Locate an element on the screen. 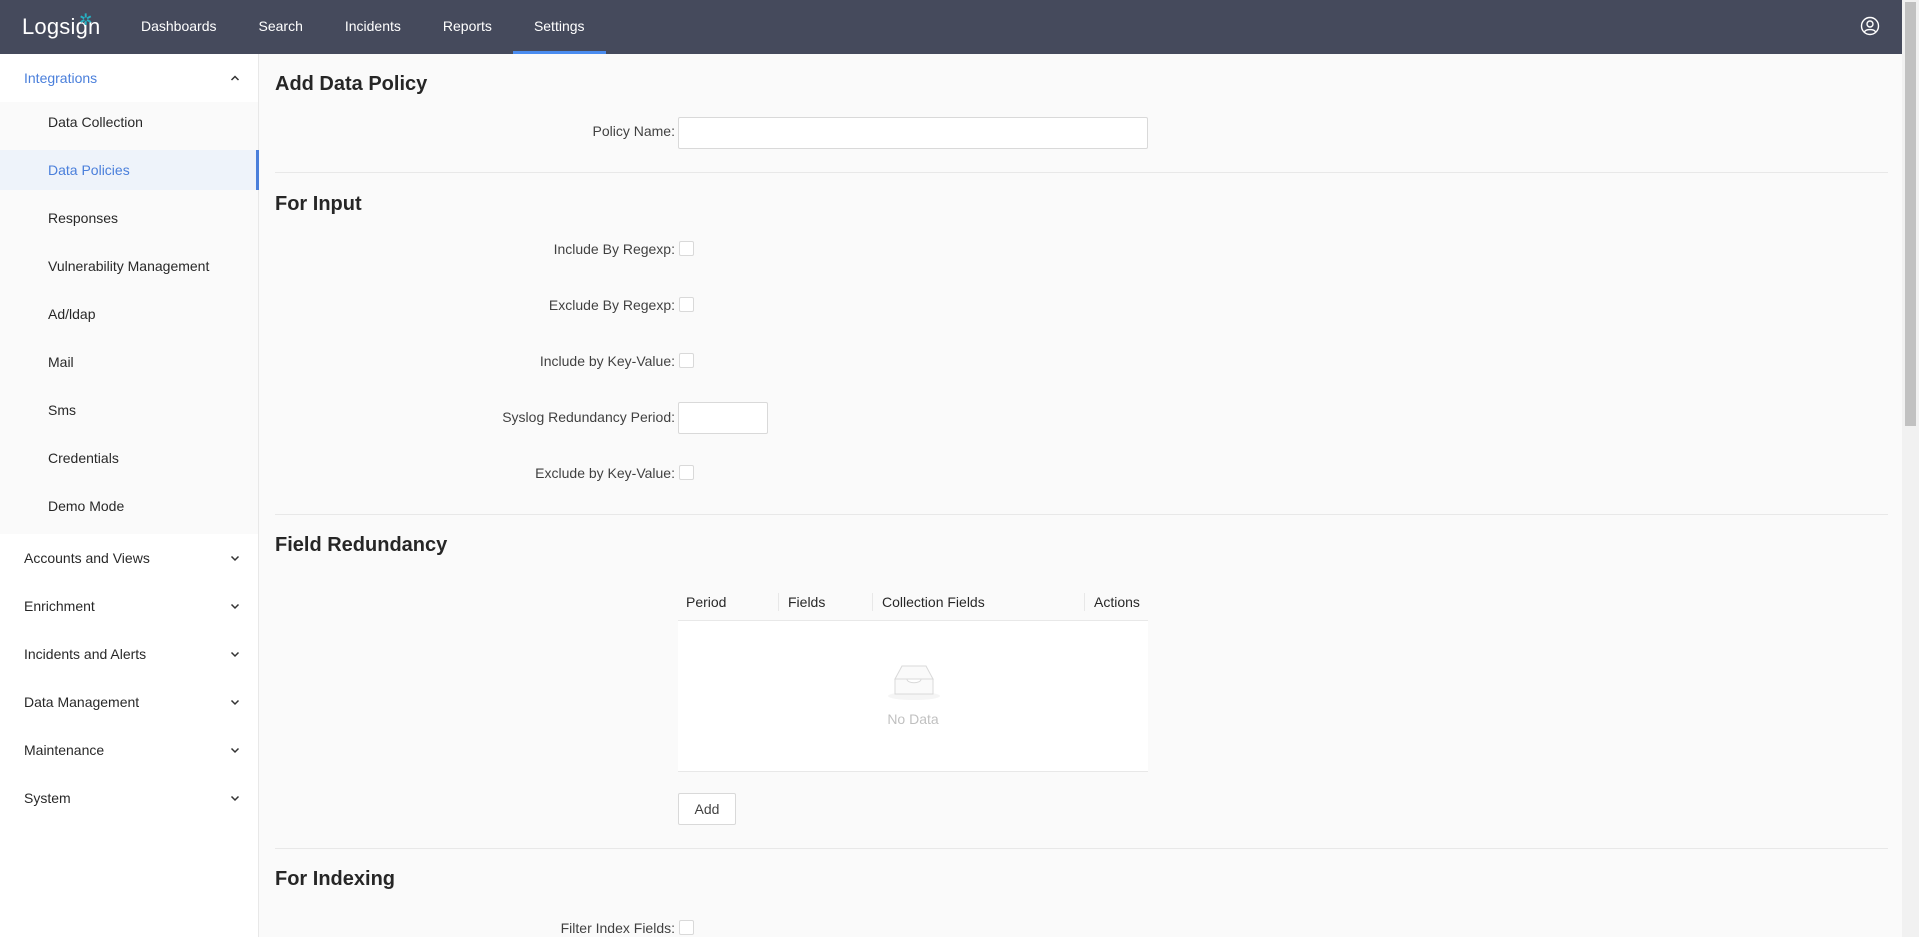 The height and width of the screenshot is (937, 1919). empty-state-text: No Data is located at coordinates (913, 719).